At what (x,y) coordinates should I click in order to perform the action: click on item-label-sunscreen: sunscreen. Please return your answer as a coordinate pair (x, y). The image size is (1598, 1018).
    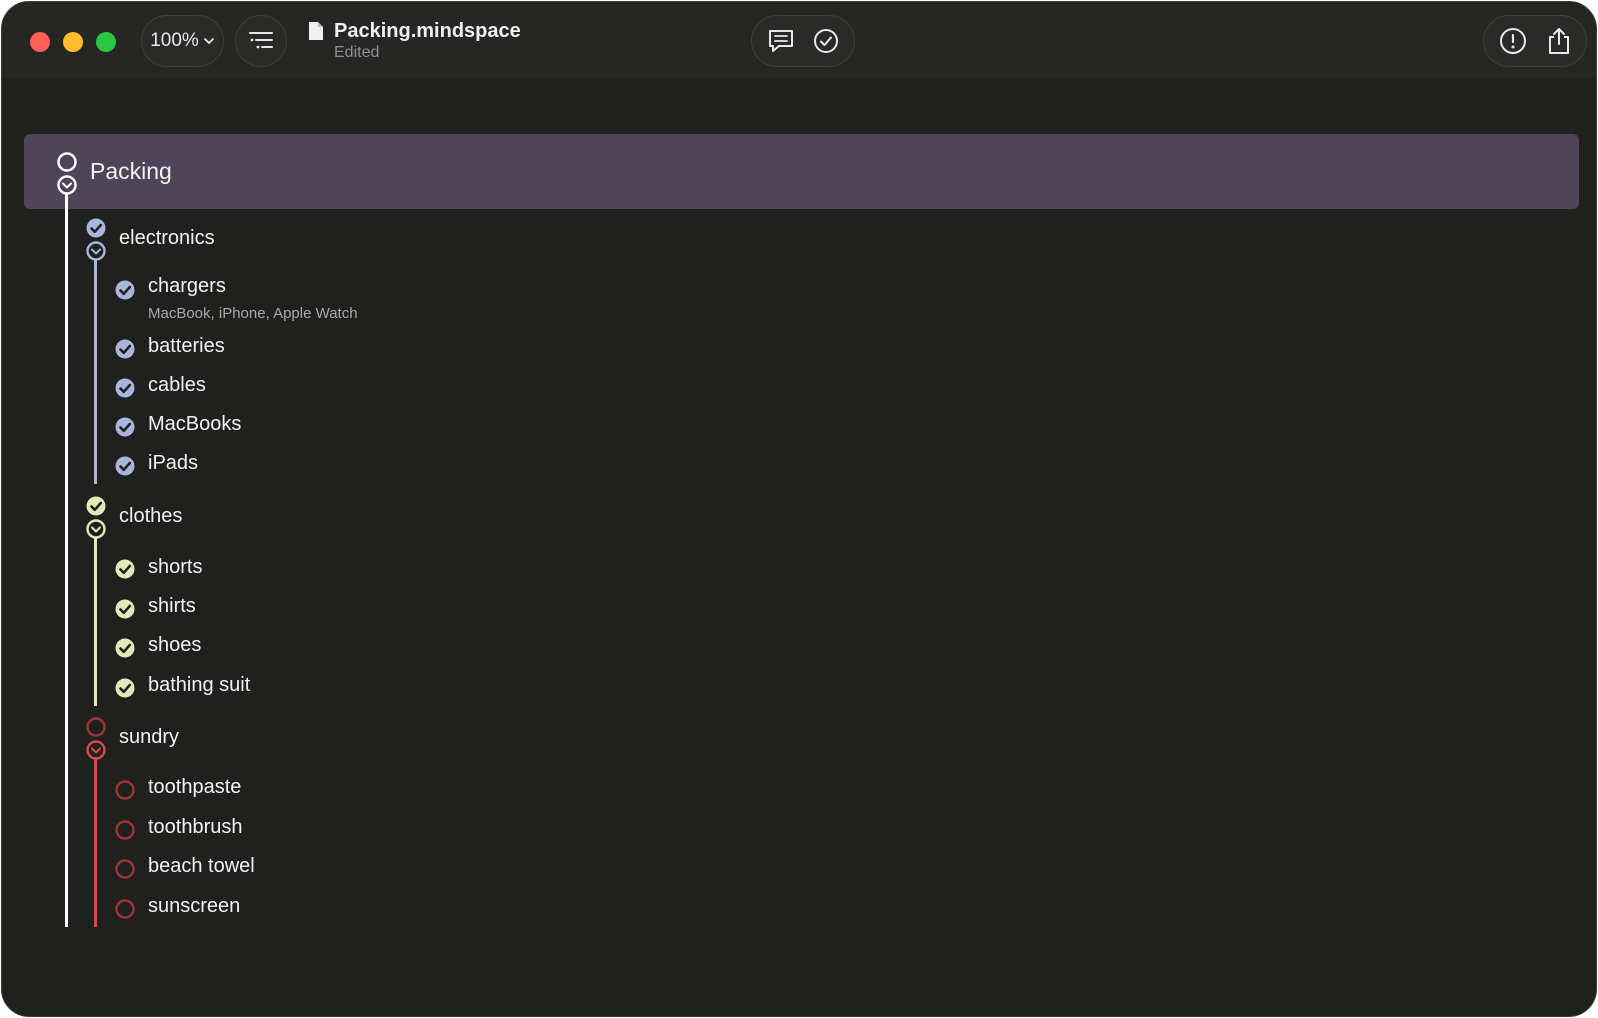
    Looking at the image, I should click on (194, 906).